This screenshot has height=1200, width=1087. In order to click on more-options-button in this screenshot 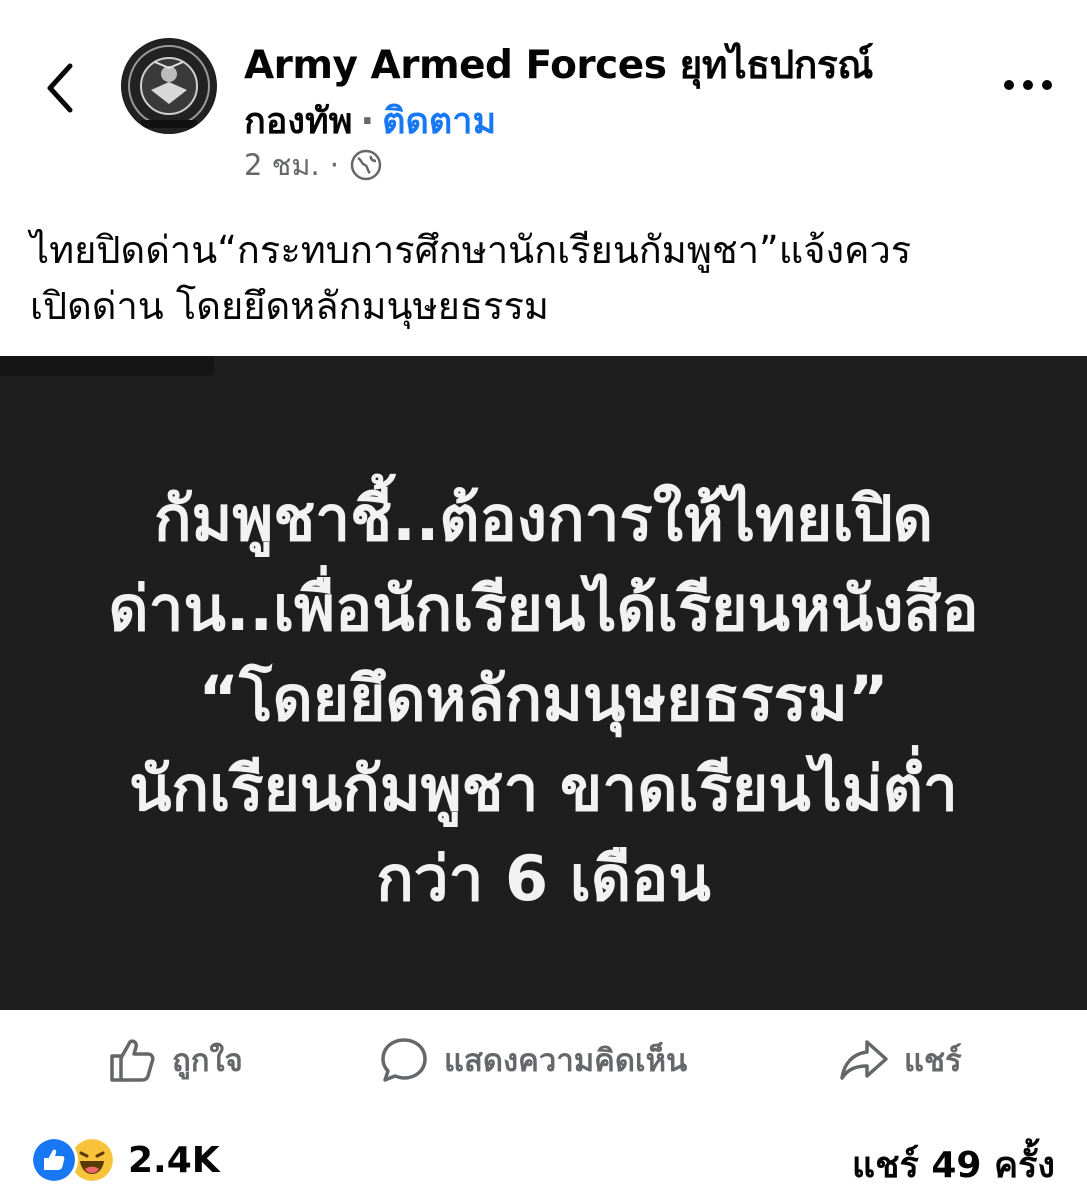, I will do `click(1028, 85)`.